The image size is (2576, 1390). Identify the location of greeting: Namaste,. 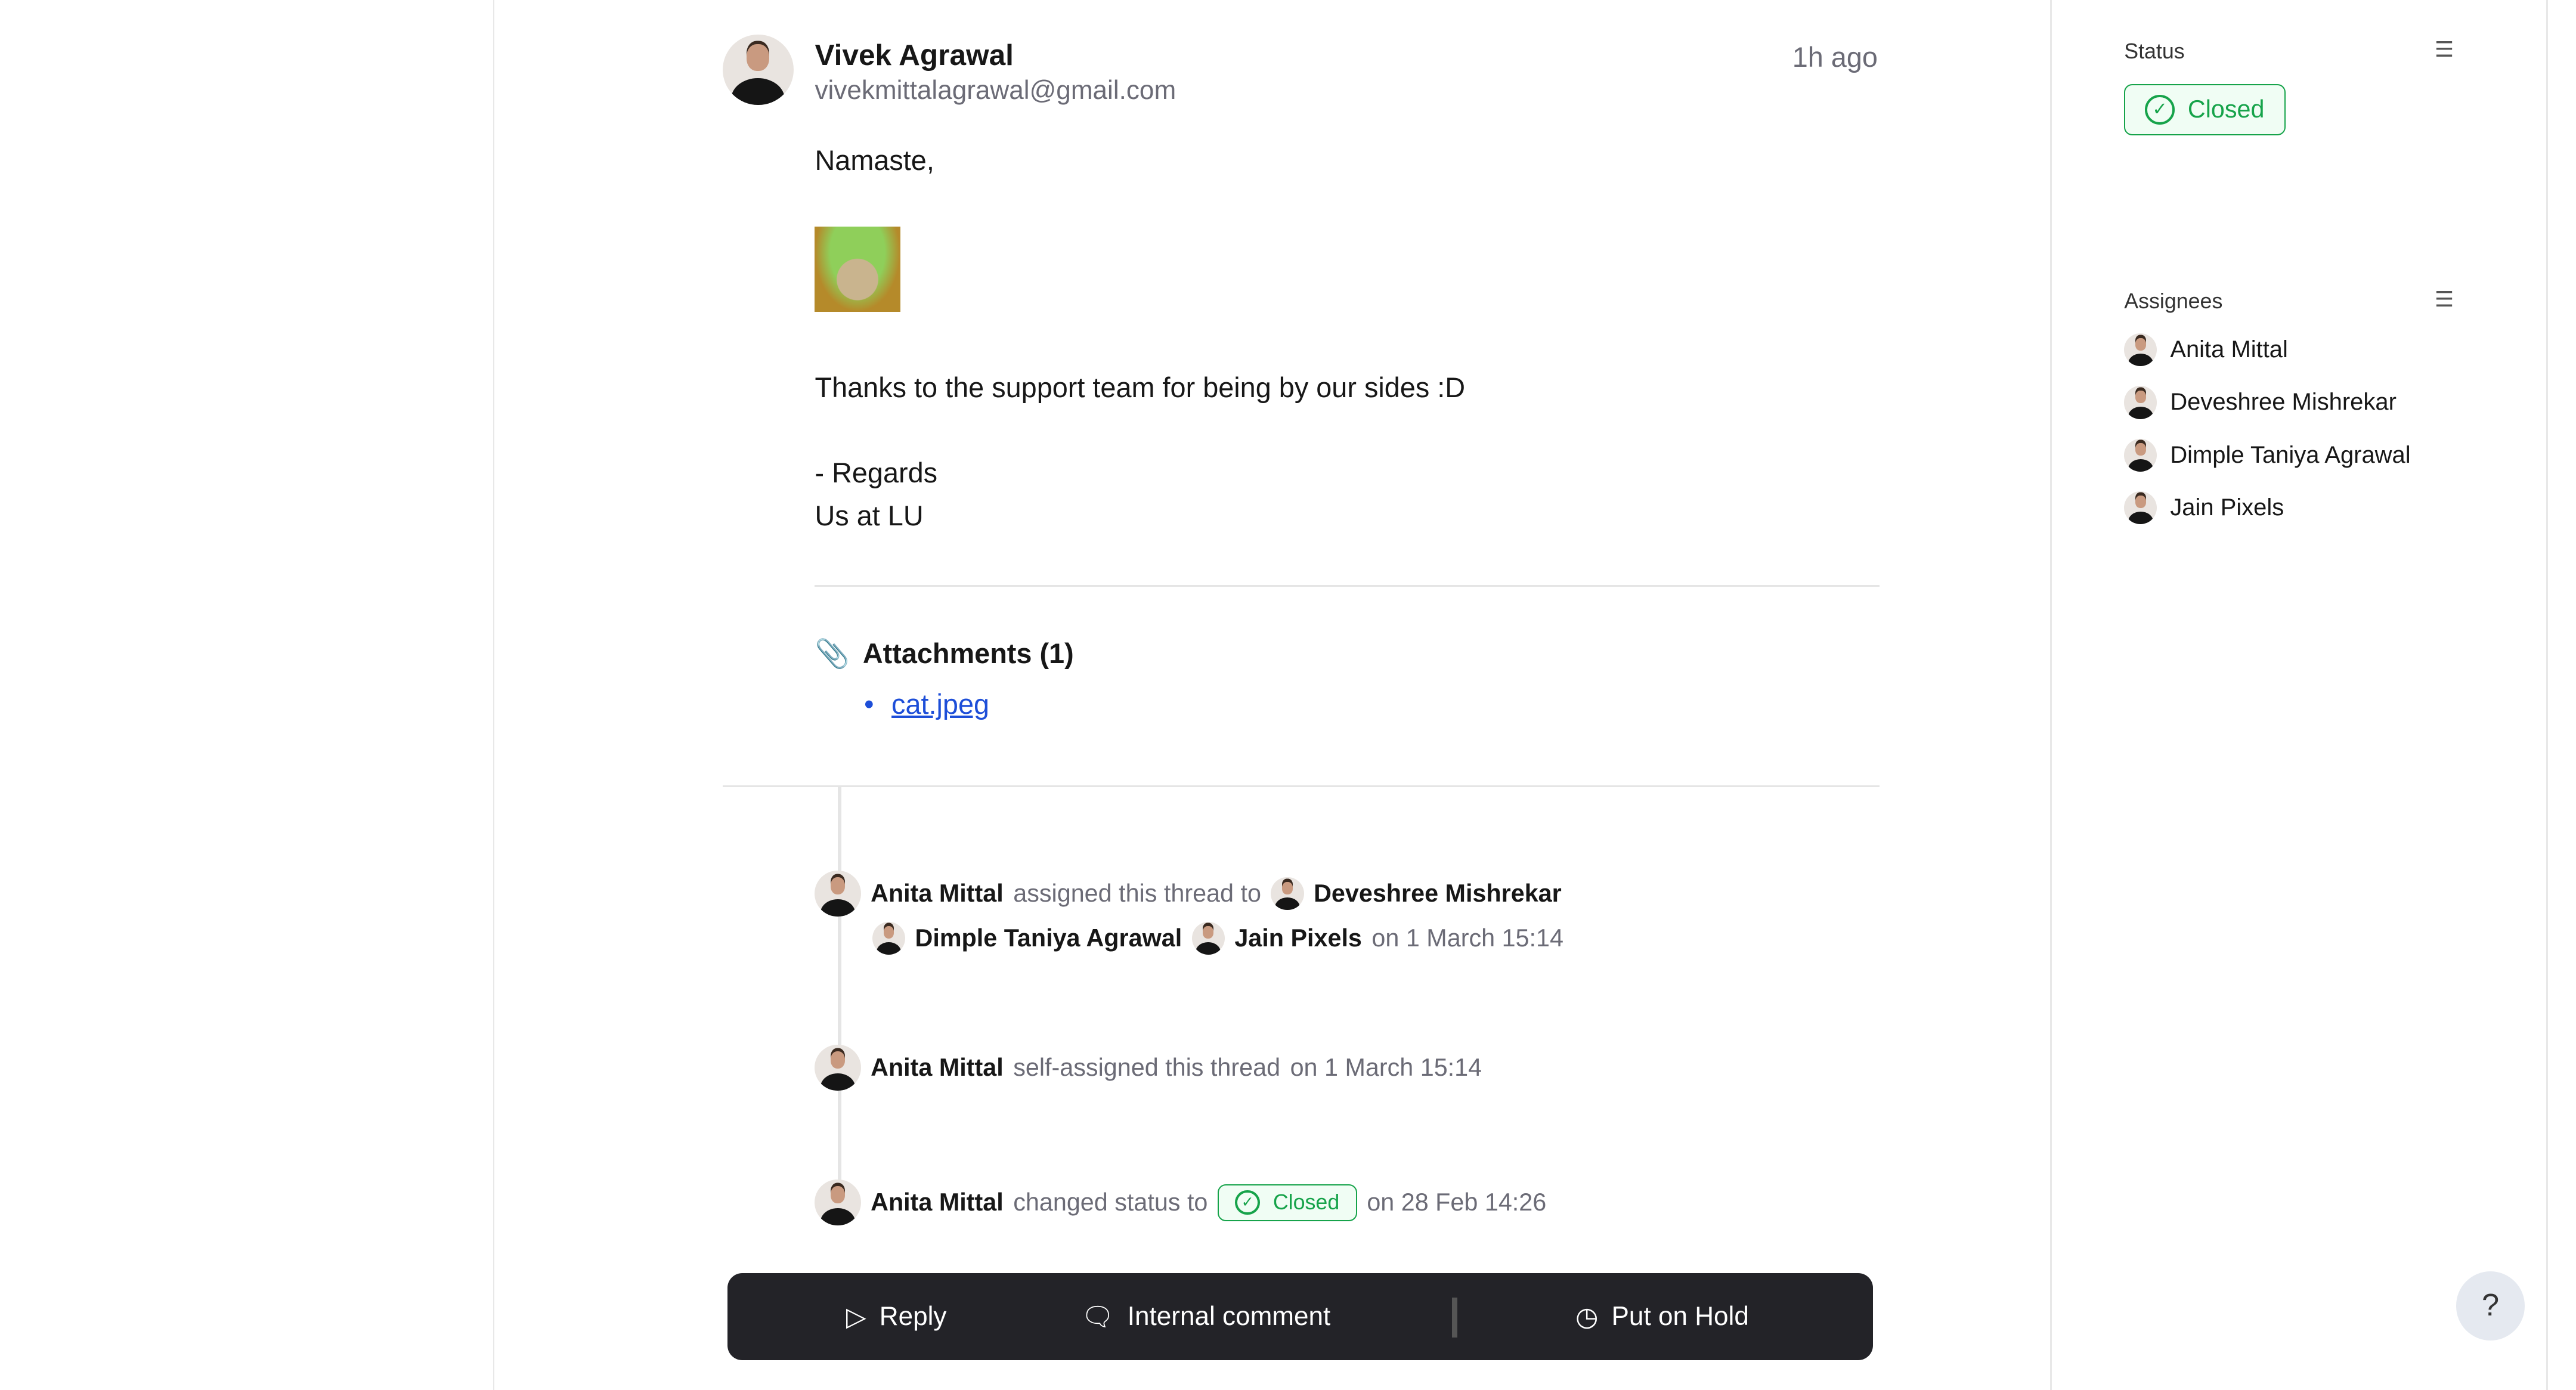
(874, 161).